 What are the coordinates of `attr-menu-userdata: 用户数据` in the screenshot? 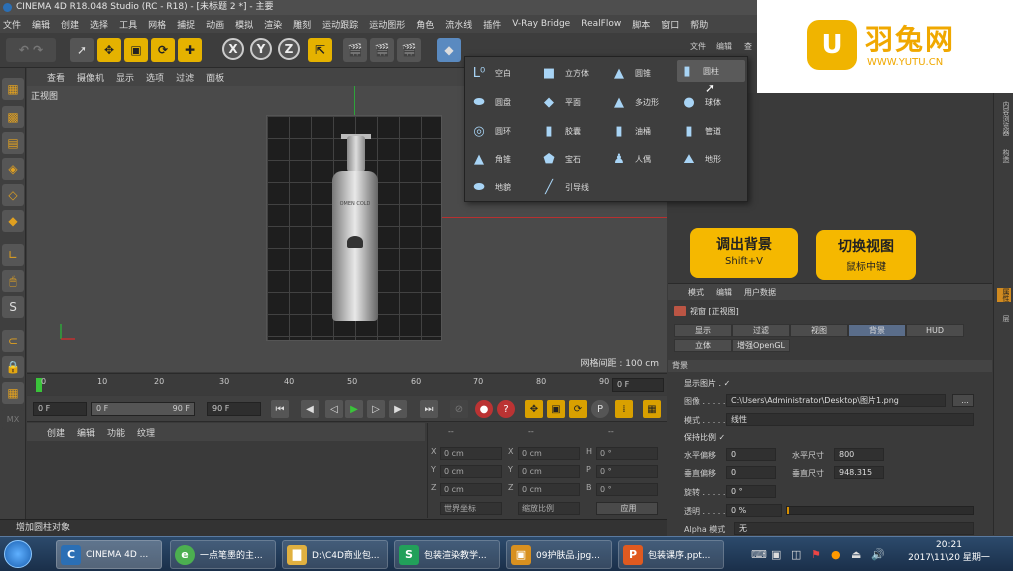 It's located at (760, 292).